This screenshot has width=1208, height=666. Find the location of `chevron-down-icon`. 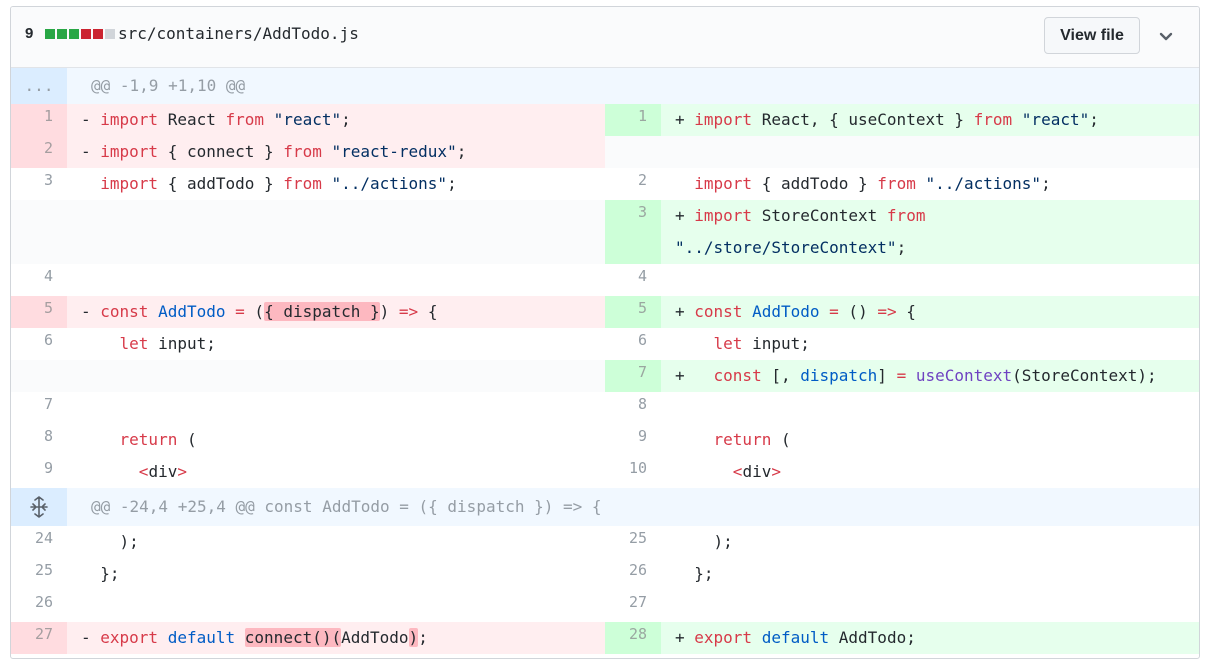

chevron-down-icon is located at coordinates (1166, 36).